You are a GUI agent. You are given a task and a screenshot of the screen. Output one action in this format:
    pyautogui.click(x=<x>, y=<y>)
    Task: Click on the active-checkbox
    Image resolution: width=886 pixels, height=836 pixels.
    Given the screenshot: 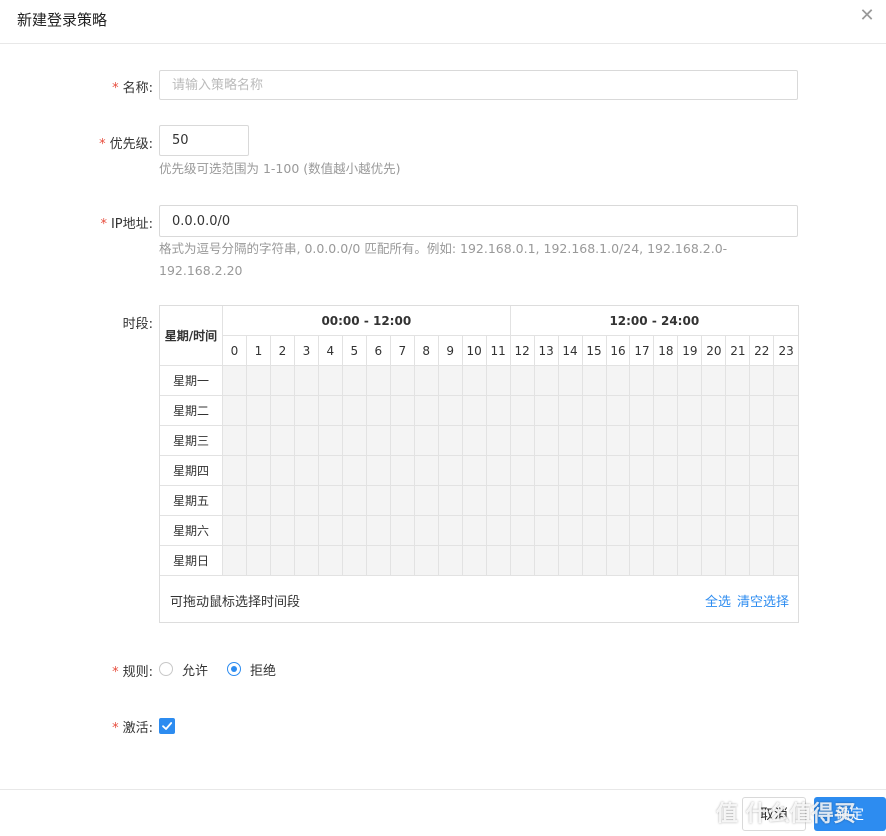 What is the action you would take?
    pyautogui.click(x=167, y=726)
    